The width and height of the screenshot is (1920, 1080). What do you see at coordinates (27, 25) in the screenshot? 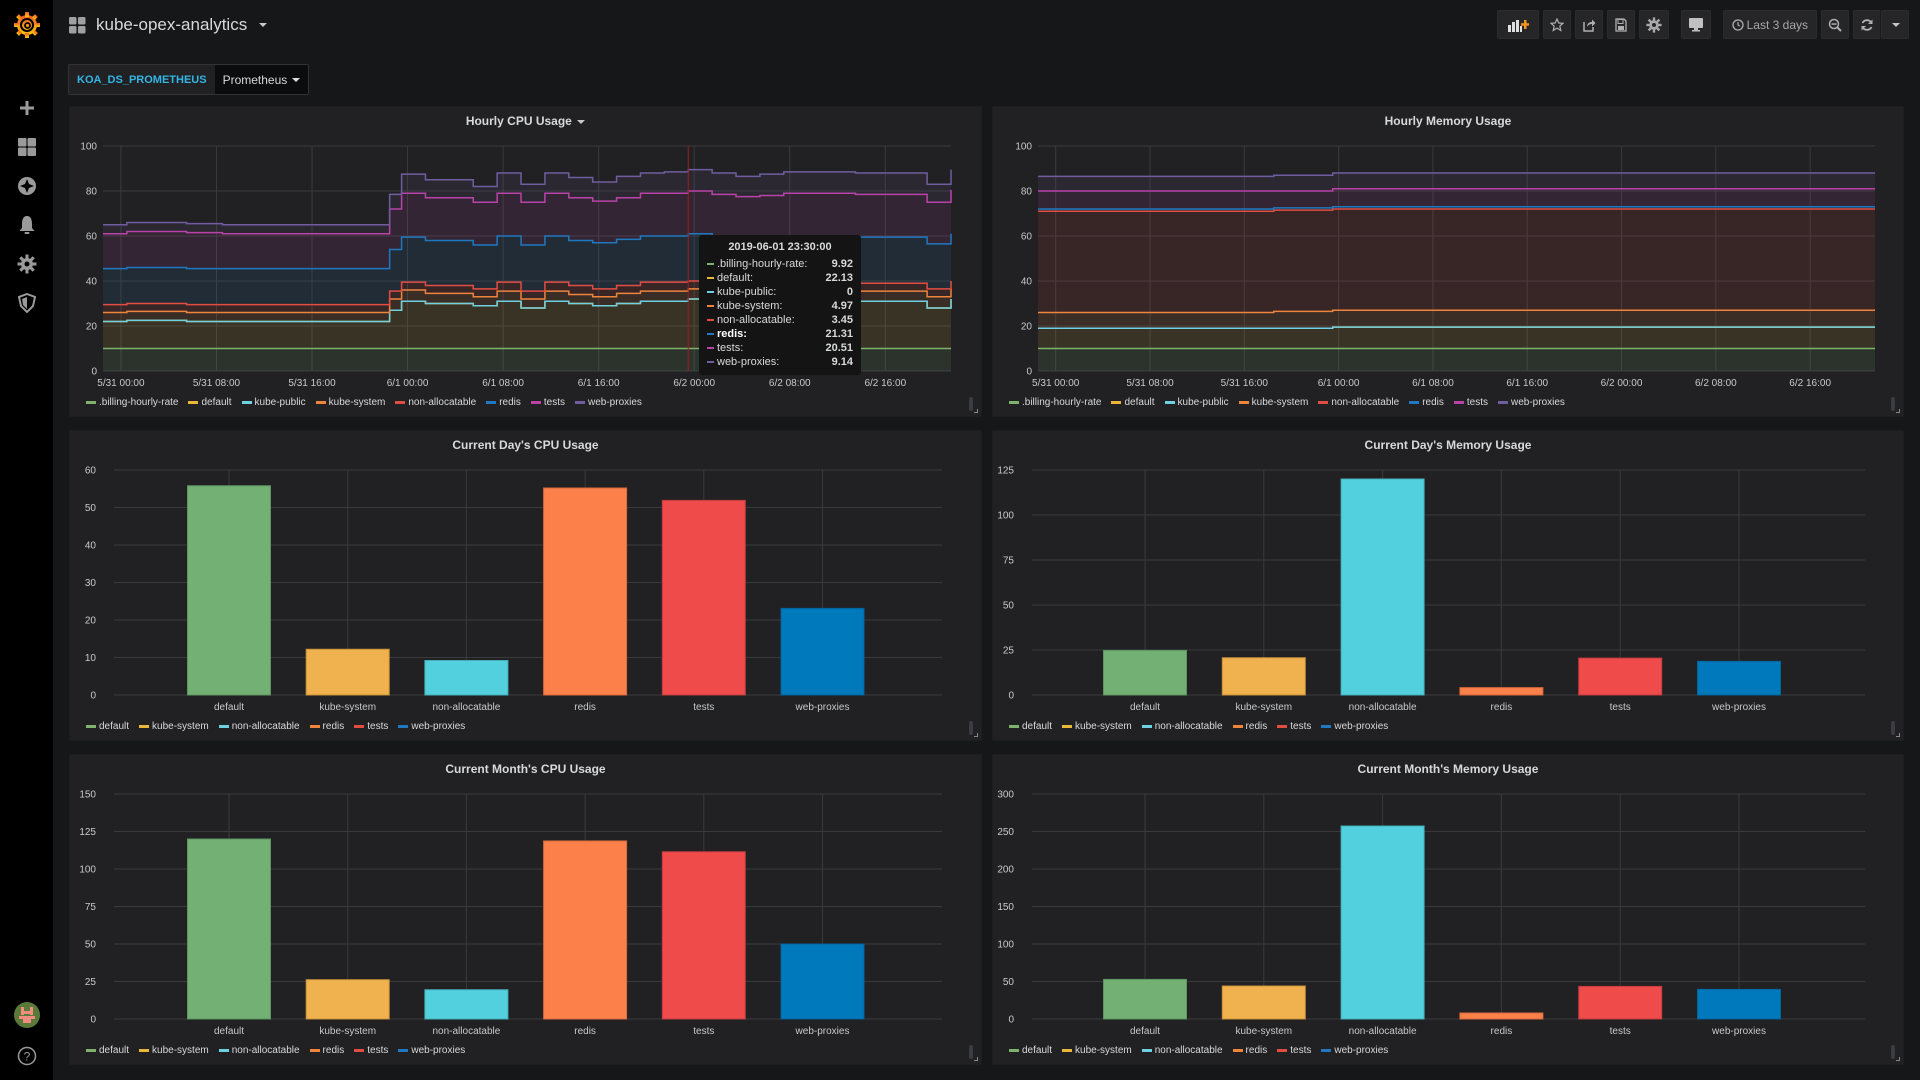
I see `grafana-logo-icon` at bounding box center [27, 25].